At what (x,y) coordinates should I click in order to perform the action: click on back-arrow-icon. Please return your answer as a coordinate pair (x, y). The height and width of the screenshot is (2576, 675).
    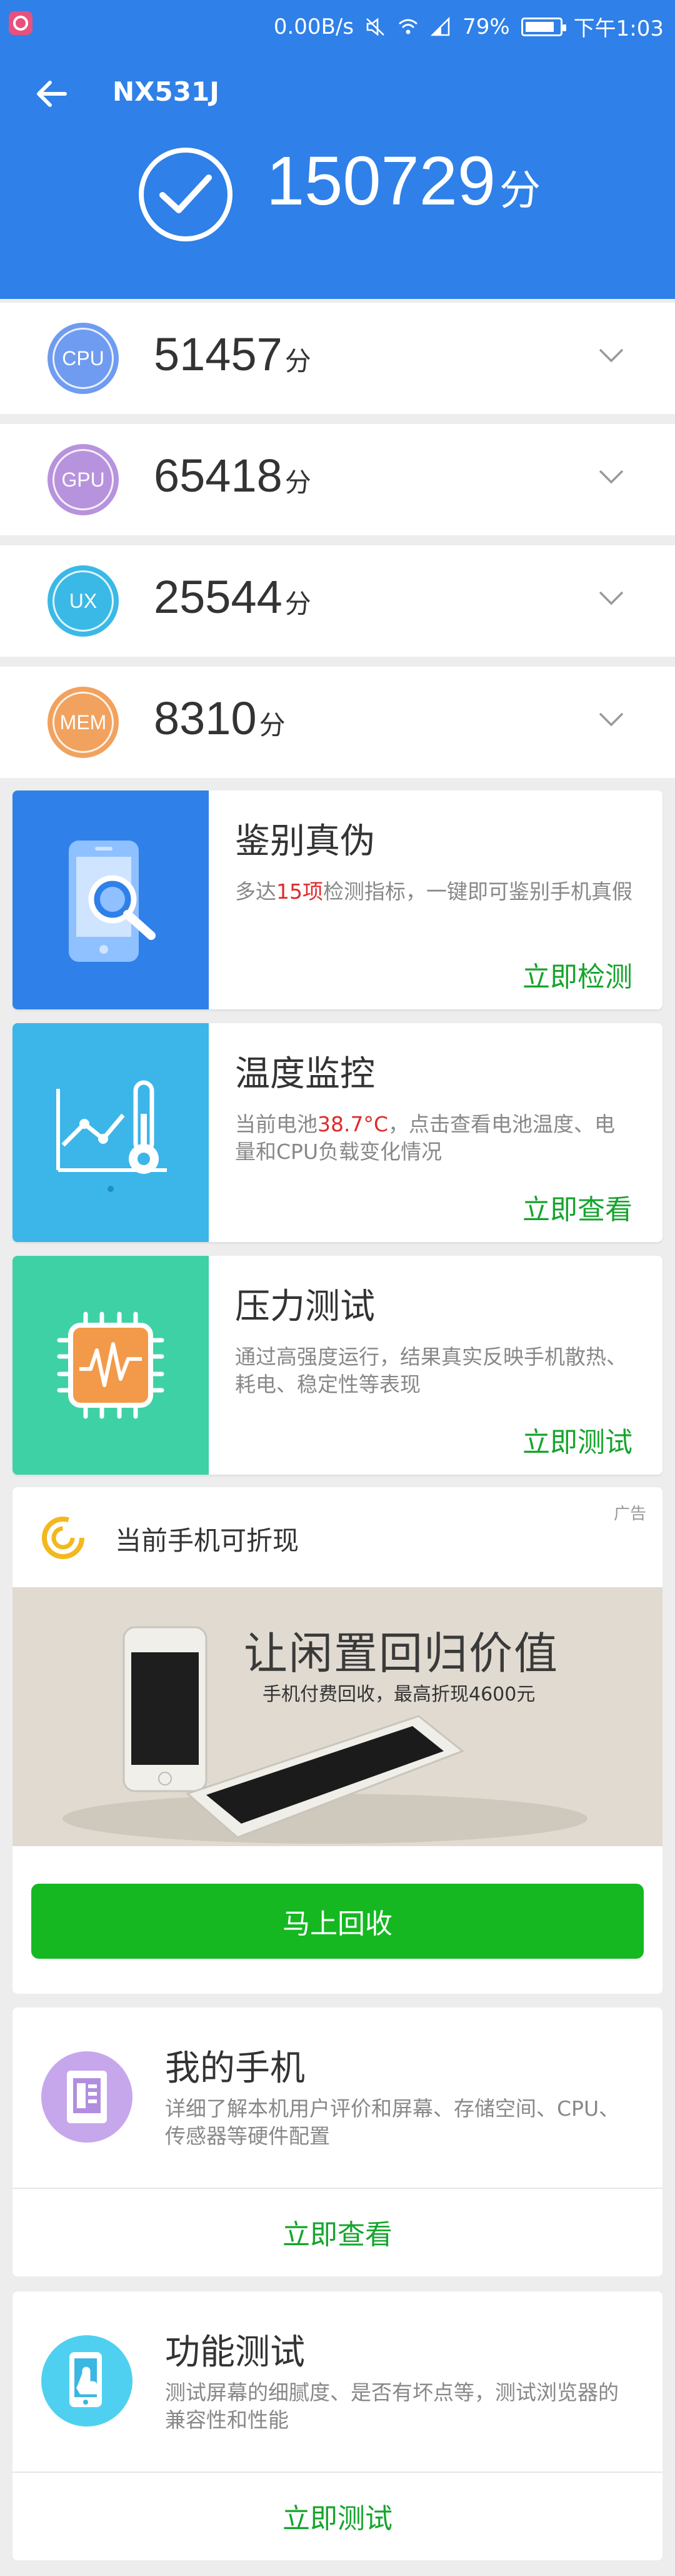
    Looking at the image, I should click on (52, 94).